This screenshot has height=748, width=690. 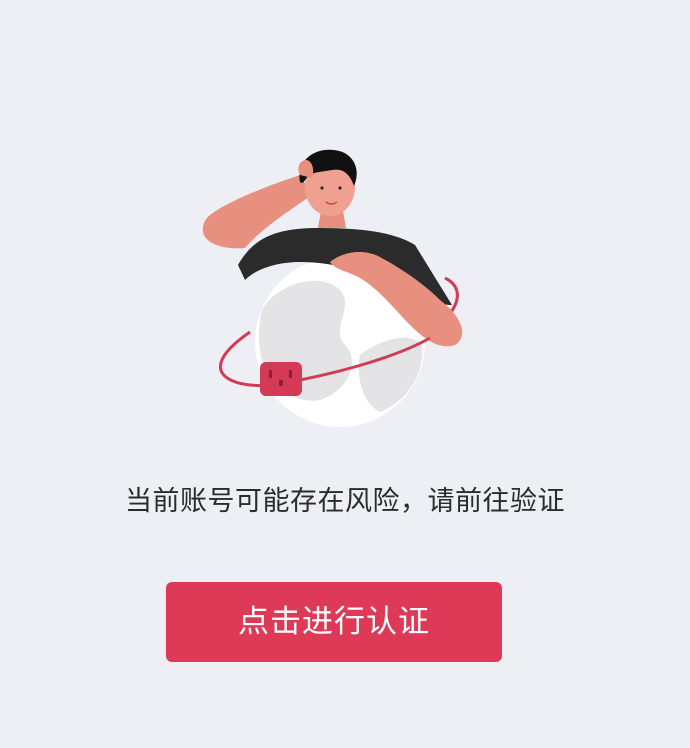 I want to click on person-holding-globe-icon, so click(x=332, y=288).